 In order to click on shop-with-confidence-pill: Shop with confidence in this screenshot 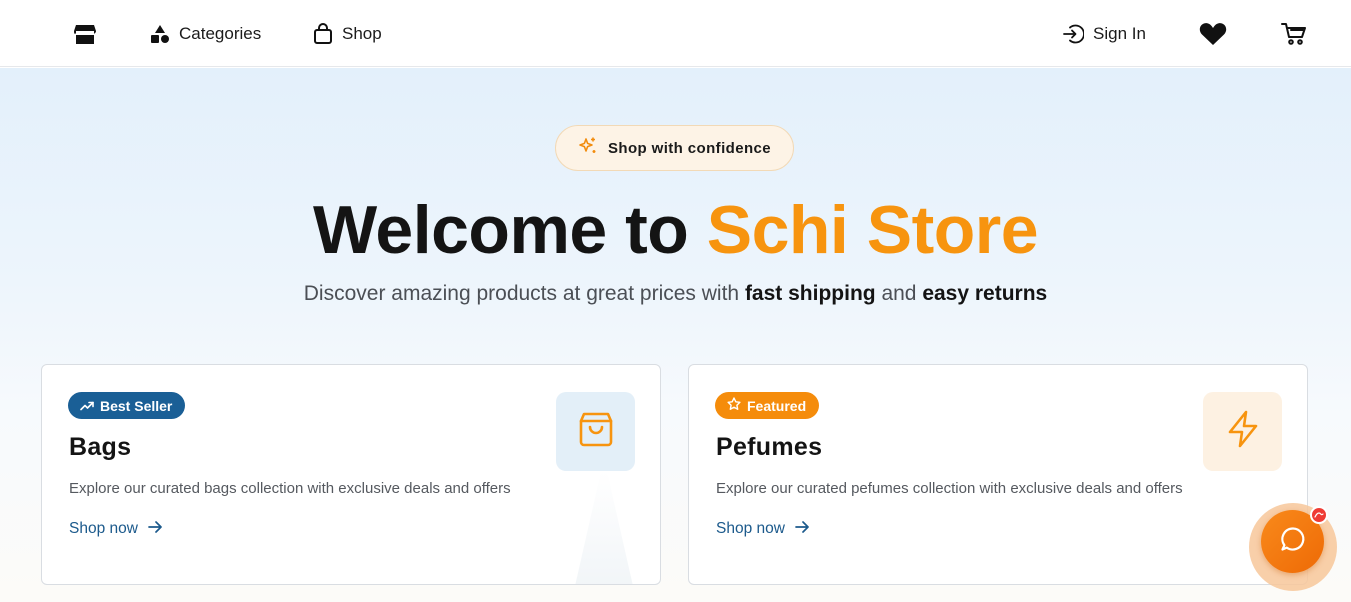, I will do `click(674, 148)`.